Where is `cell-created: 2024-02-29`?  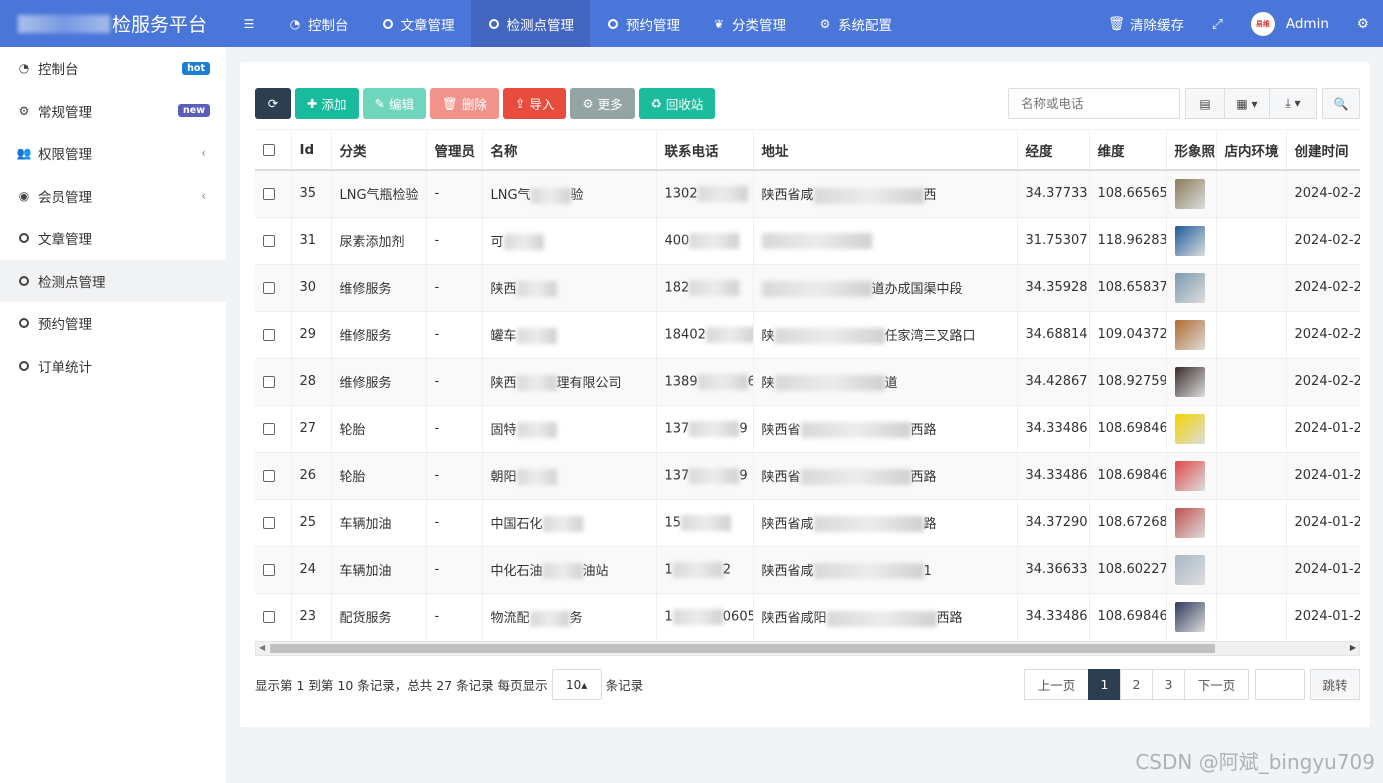
cell-created: 2024-02-29 is located at coordinates (1323, 193).